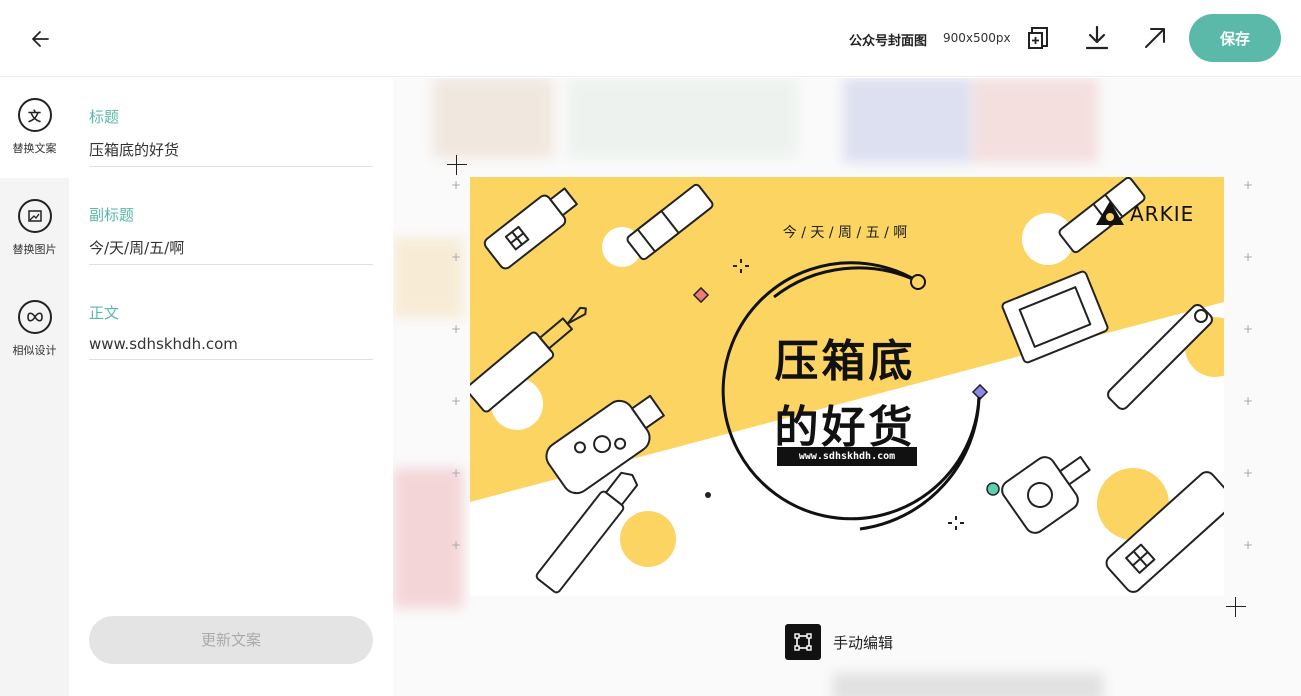 This screenshot has height=696, width=1301. Describe the element at coordinates (803, 642) in the screenshot. I see `manual-edit-icon` at that location.